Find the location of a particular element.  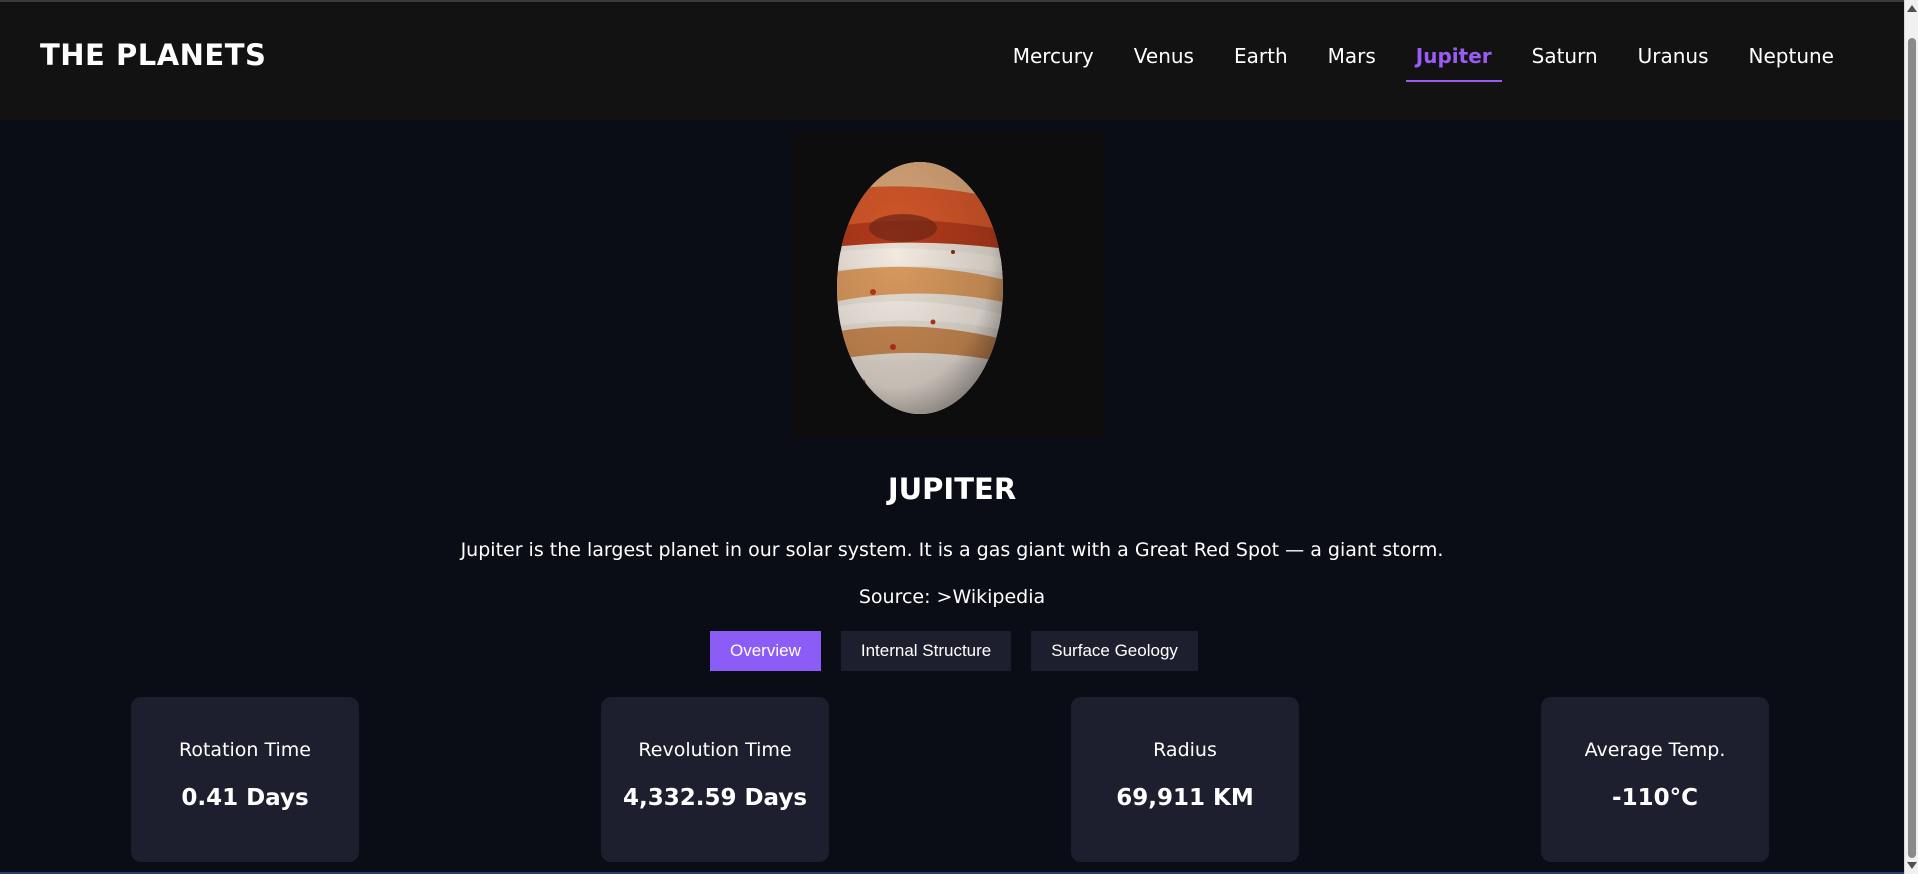

scroll-up-arrow-icon is located at coordinates (1912, 8).